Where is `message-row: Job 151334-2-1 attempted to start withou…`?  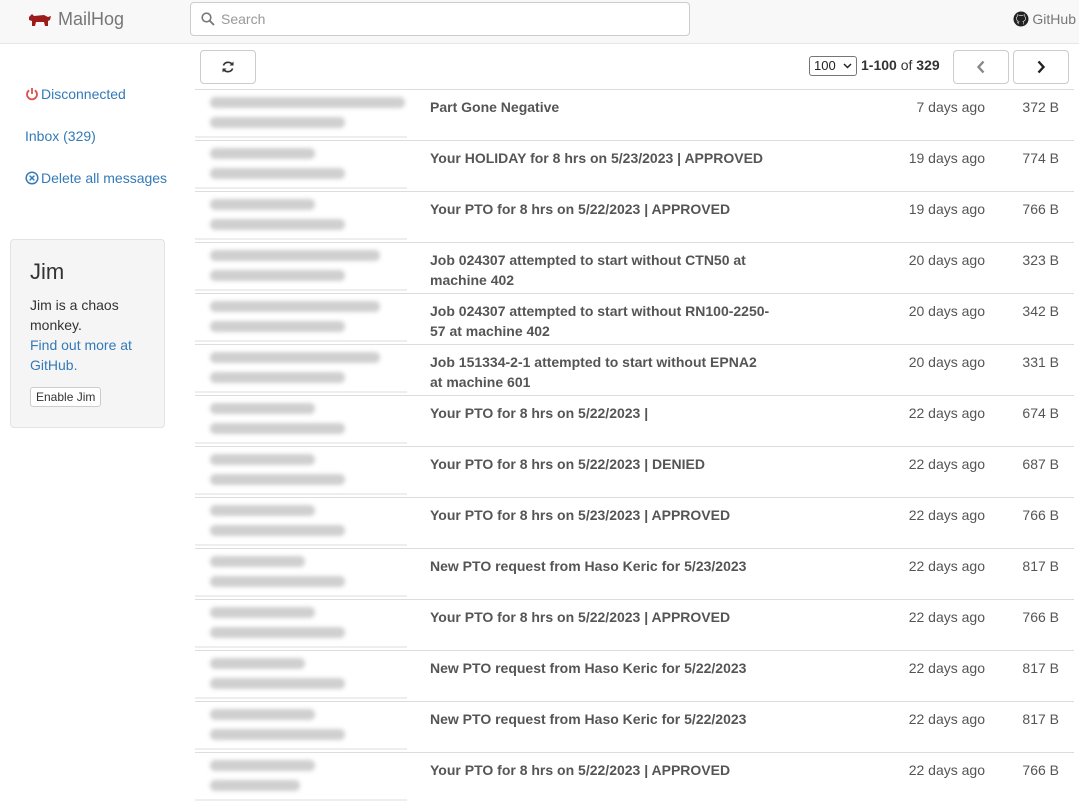 message-row: Job 151334-2-1 attempted to start withou… is located at coordinates (634, 369).